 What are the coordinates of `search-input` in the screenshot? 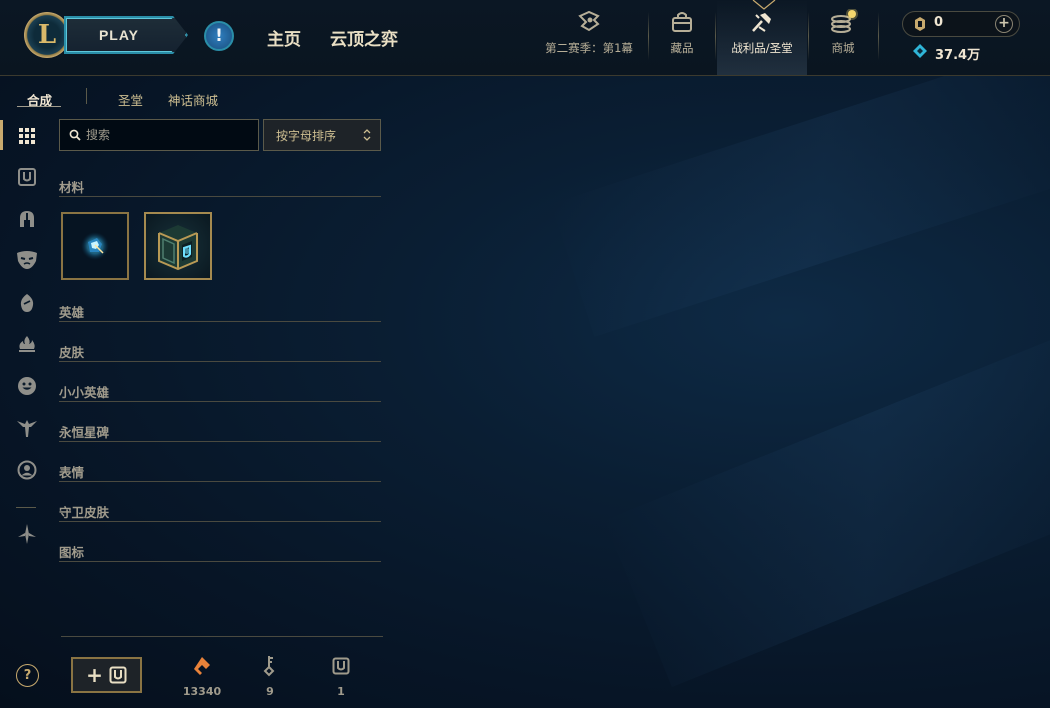 It's located at (168, 135).